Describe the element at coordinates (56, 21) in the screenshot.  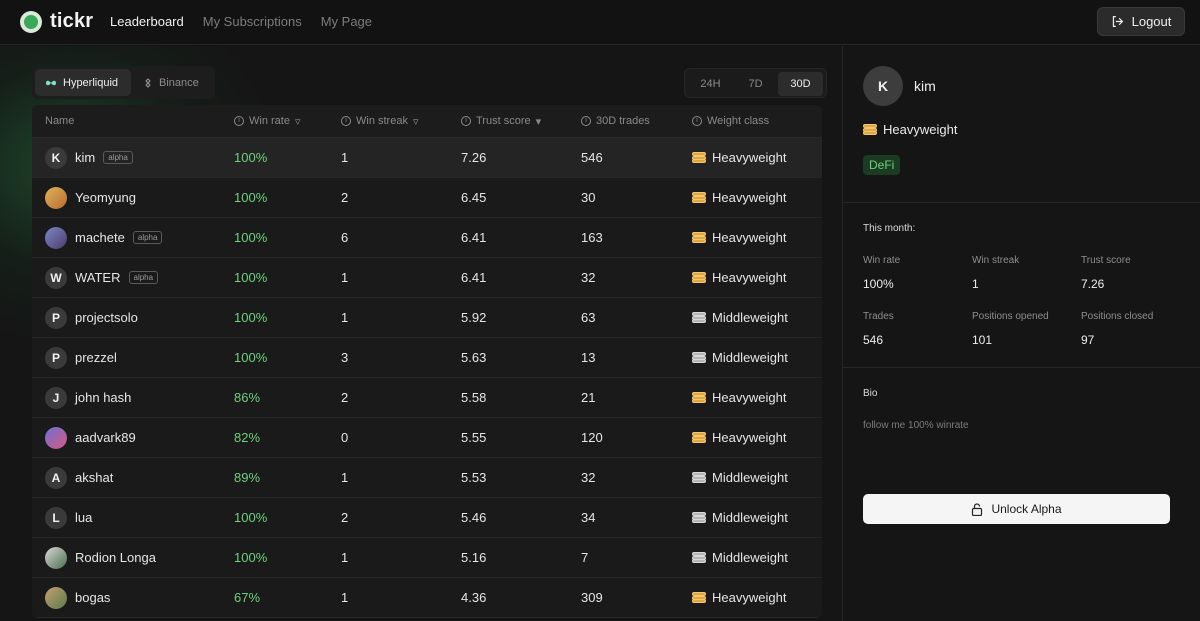
I see `app-logo: tickr` at that location.